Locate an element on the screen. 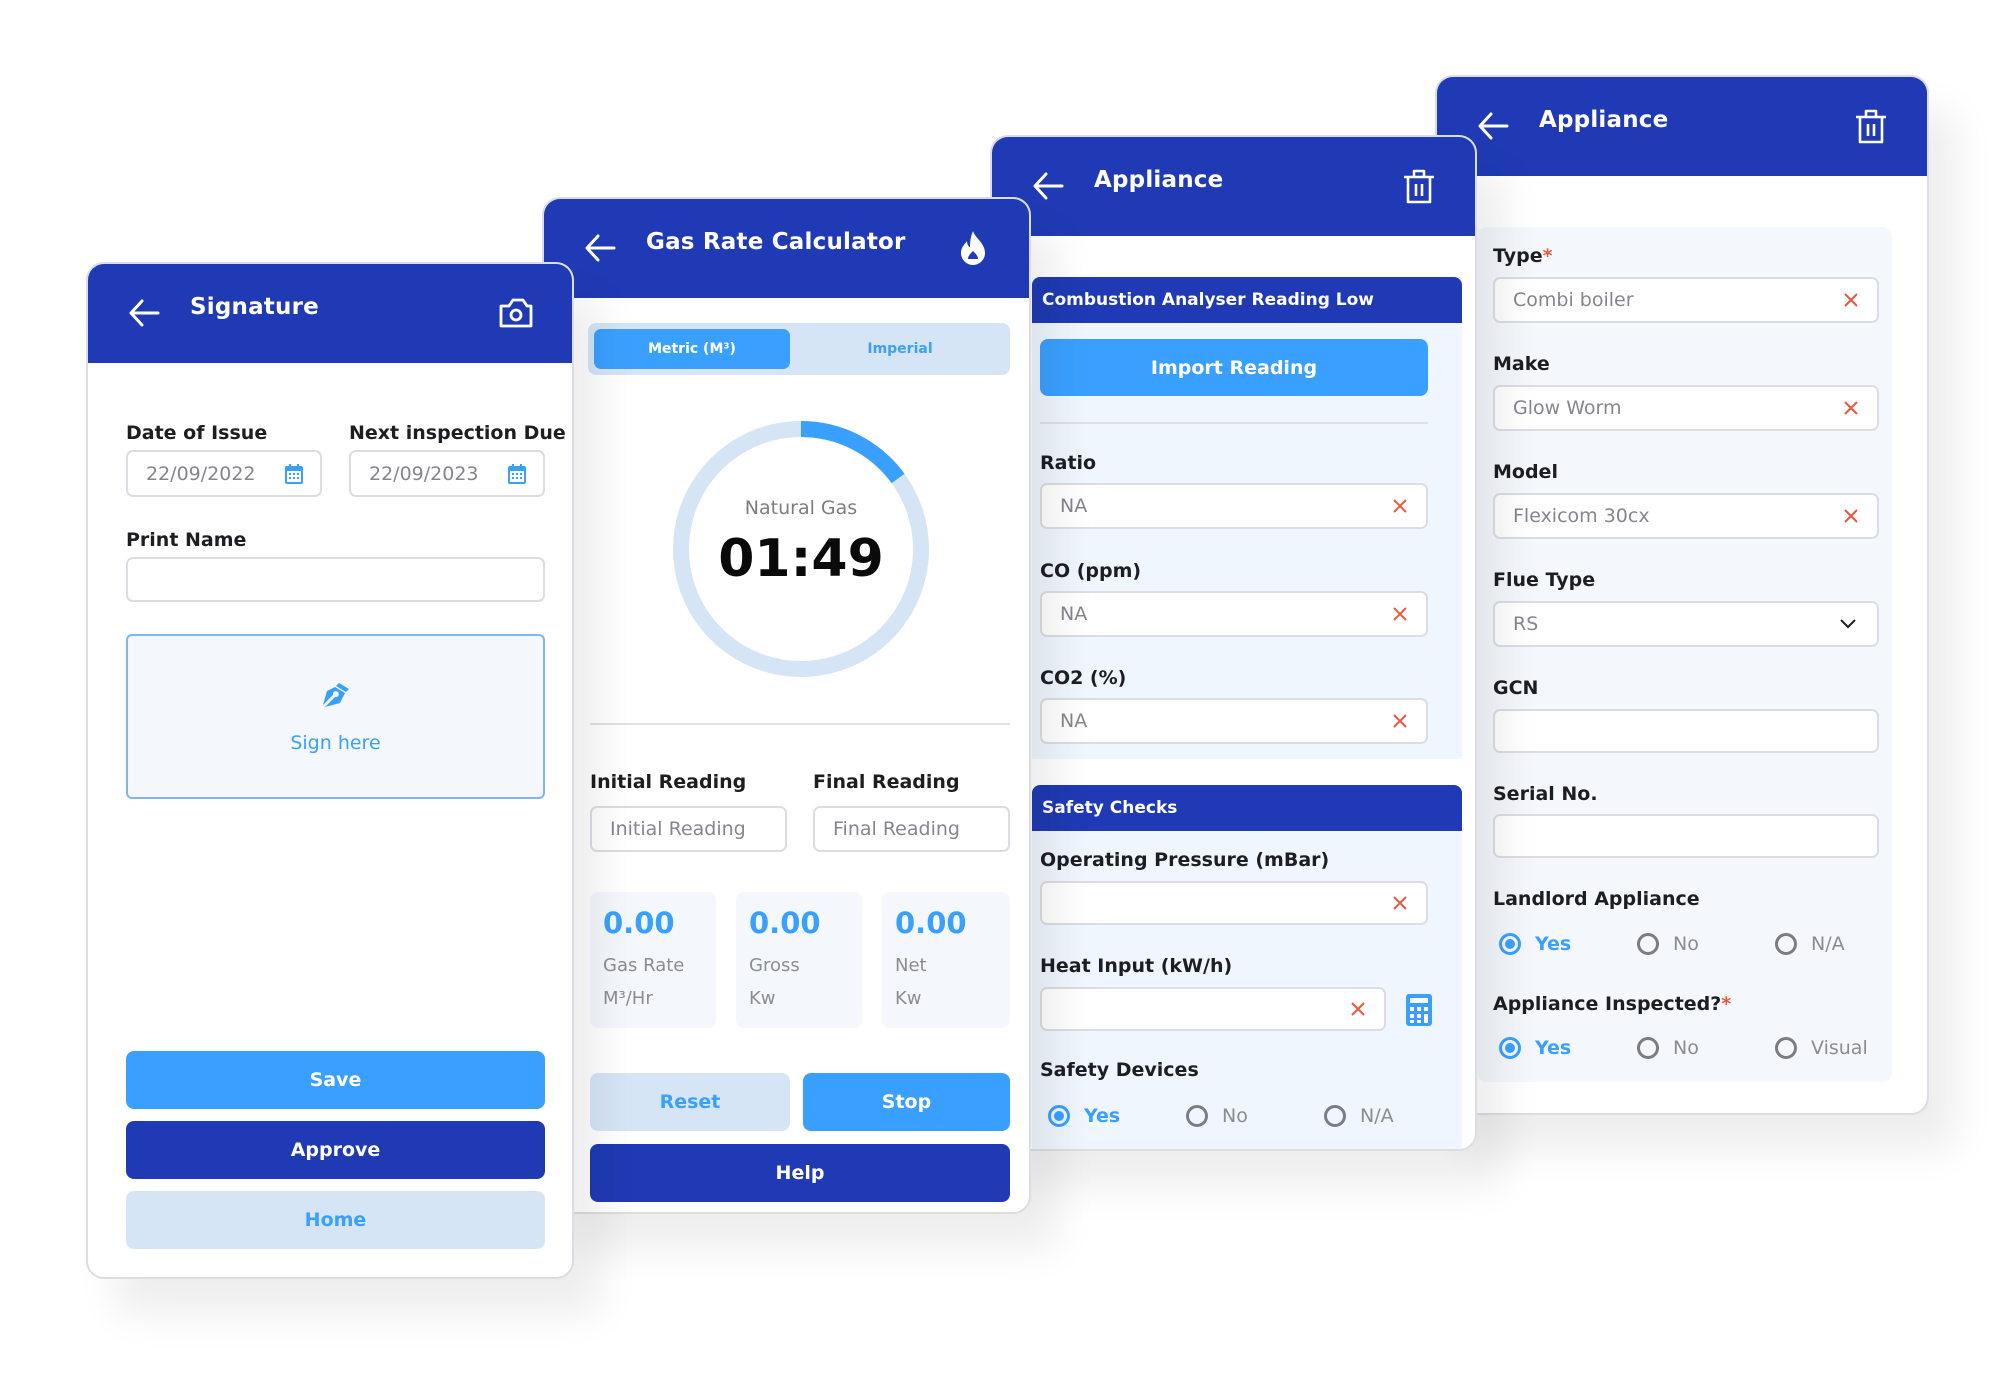 The height and width of the screenshot is (1375, 2000). model-label: Model is located at coordinates (1525, 472).